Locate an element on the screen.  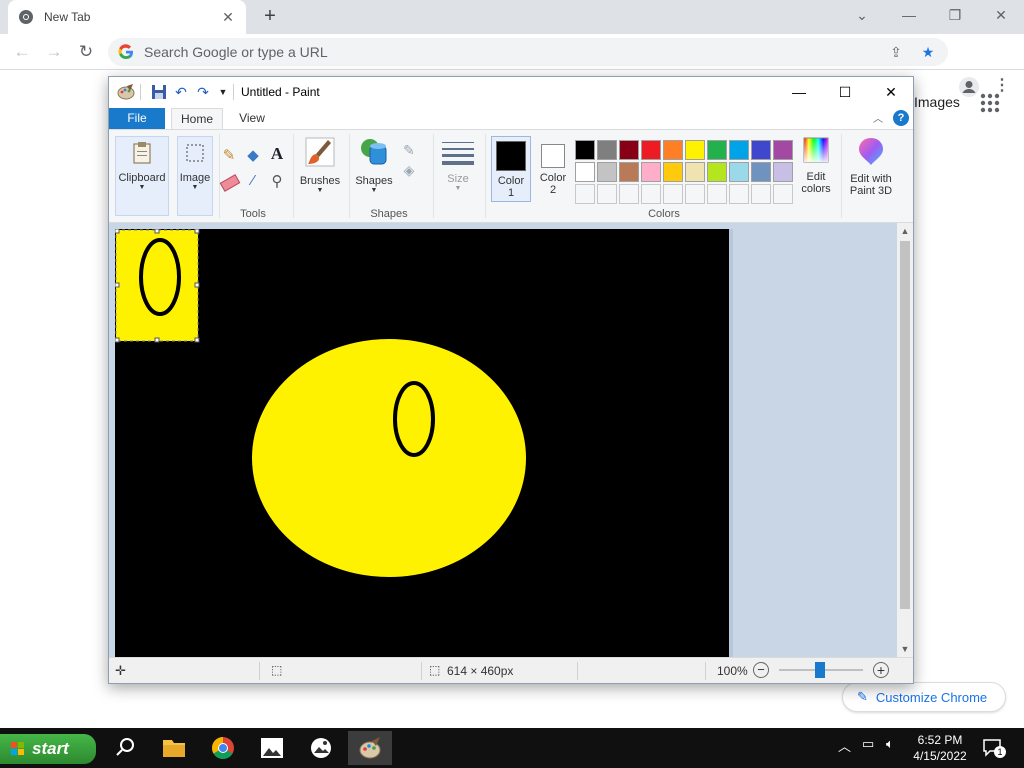
share-icon: ⇪ is located at coordinates (896, 52).